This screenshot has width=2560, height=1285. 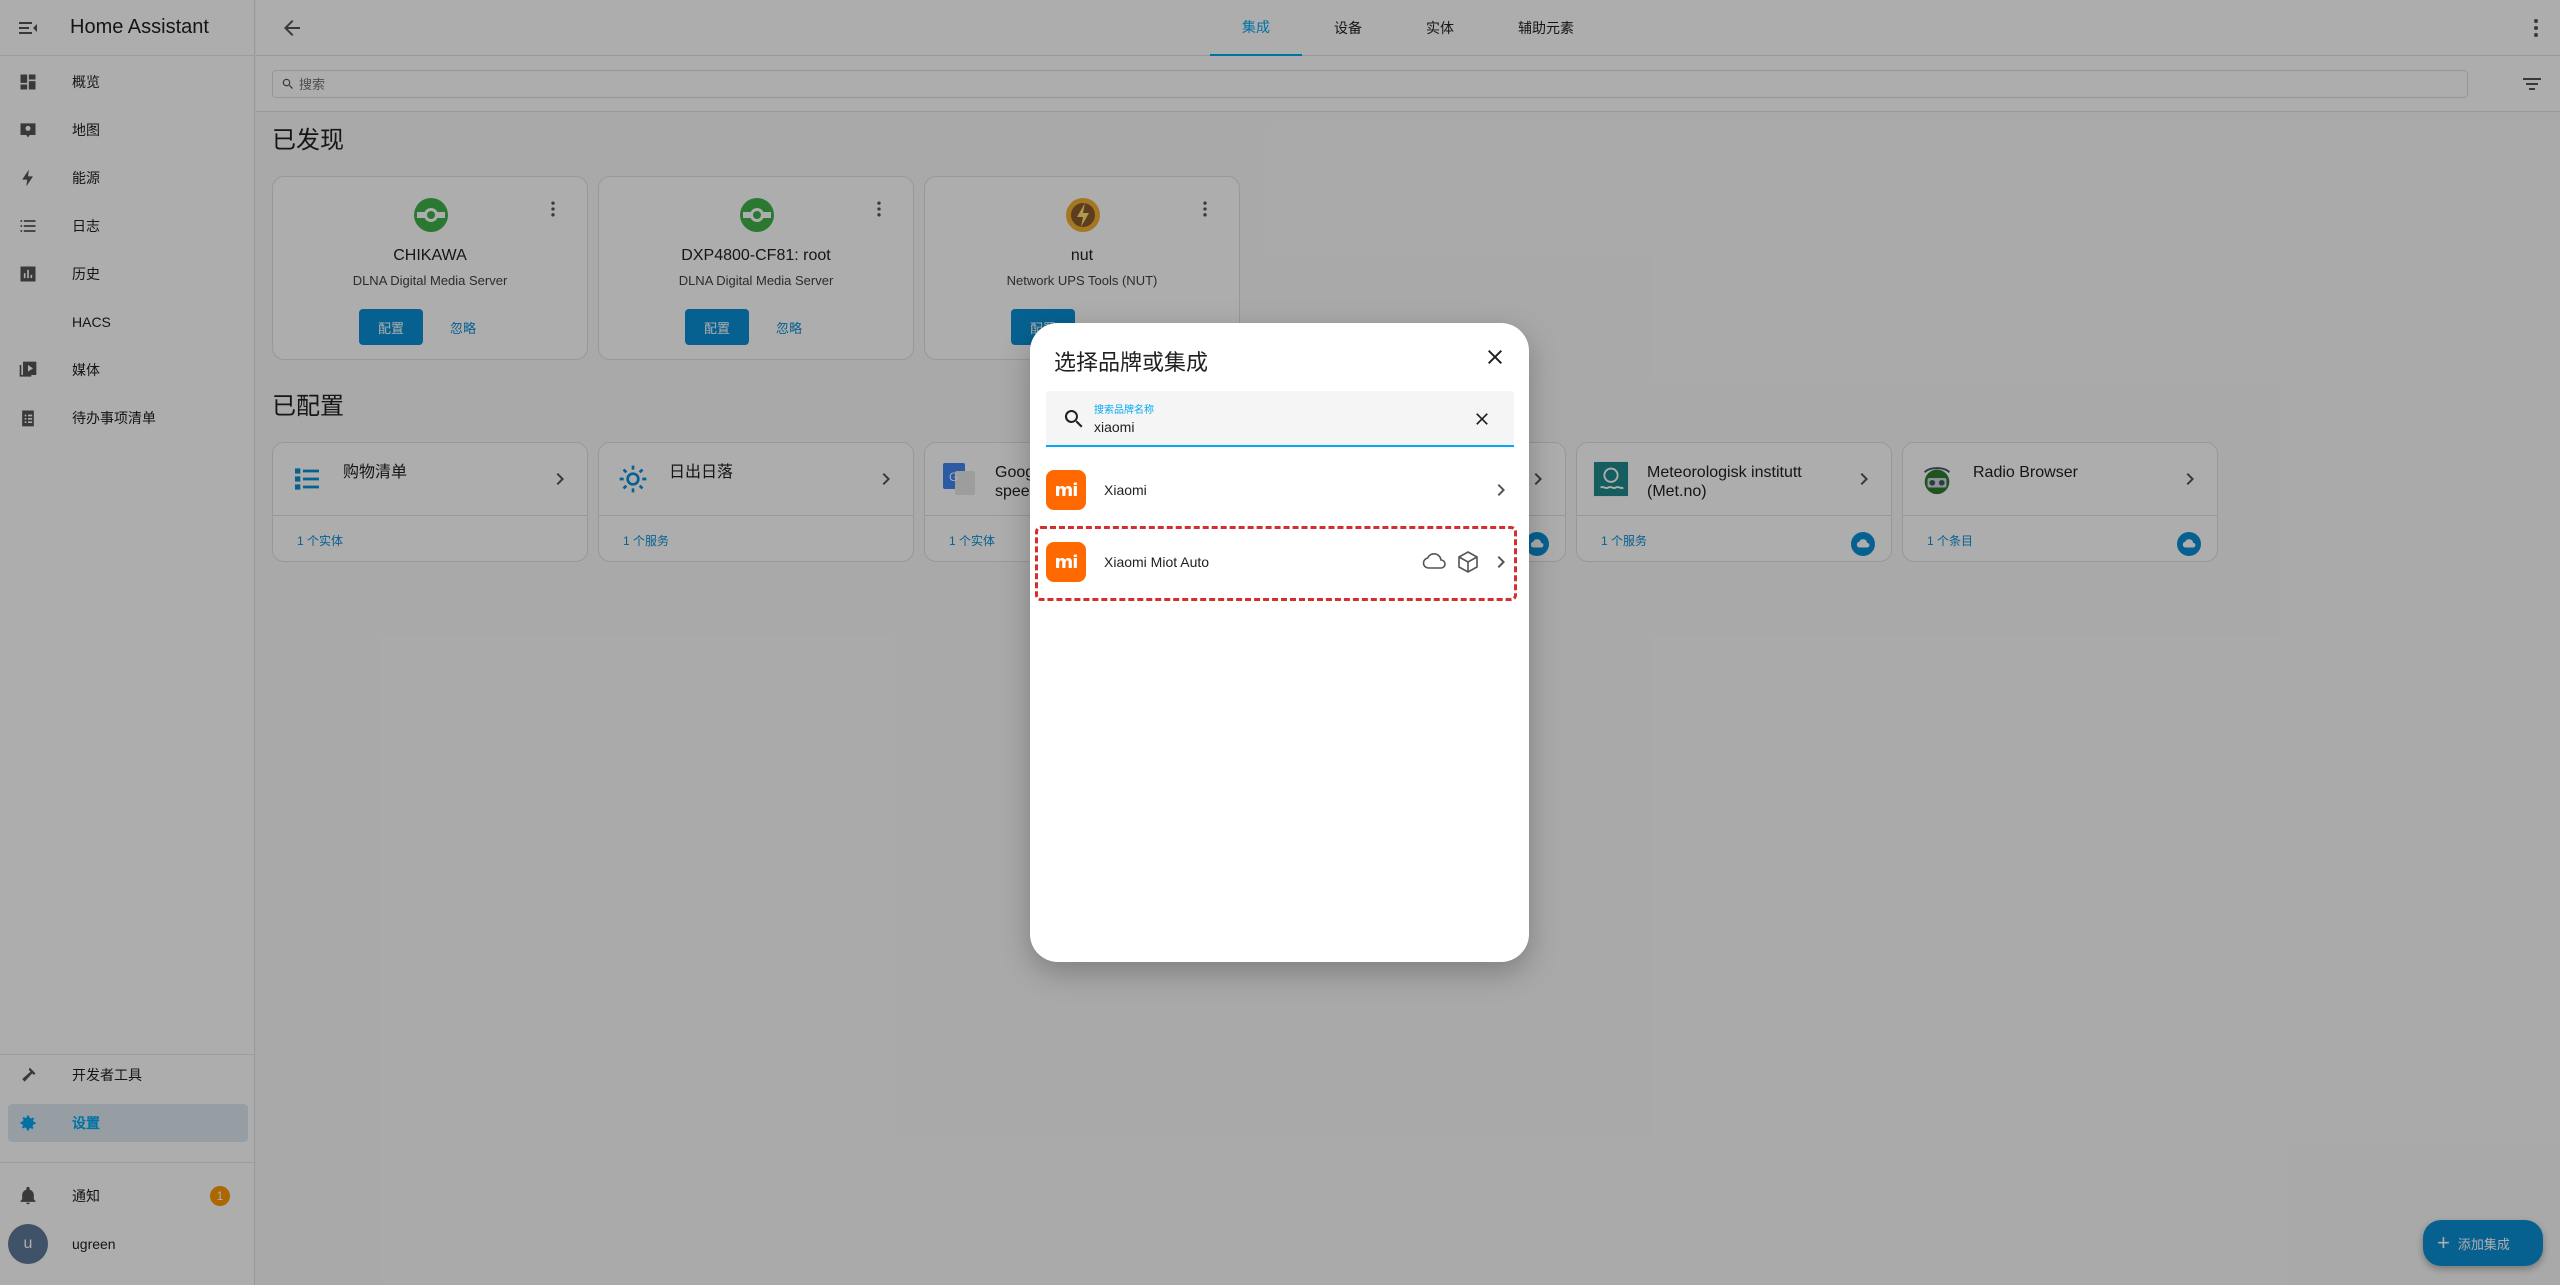 I want to click on dialog-title: 选择品牌或集成, so click(x=1131, y=362).